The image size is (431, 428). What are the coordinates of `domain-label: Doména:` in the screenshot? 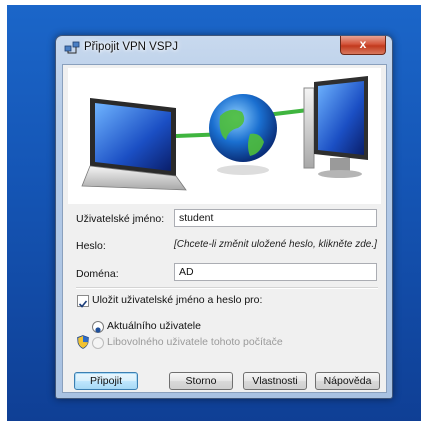 It's located at (97, 274).